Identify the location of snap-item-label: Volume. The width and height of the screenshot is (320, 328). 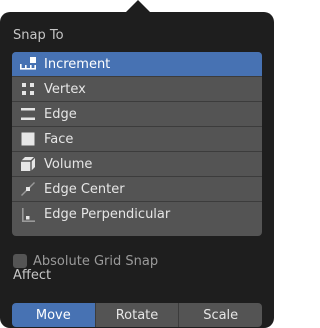
(68, 164).